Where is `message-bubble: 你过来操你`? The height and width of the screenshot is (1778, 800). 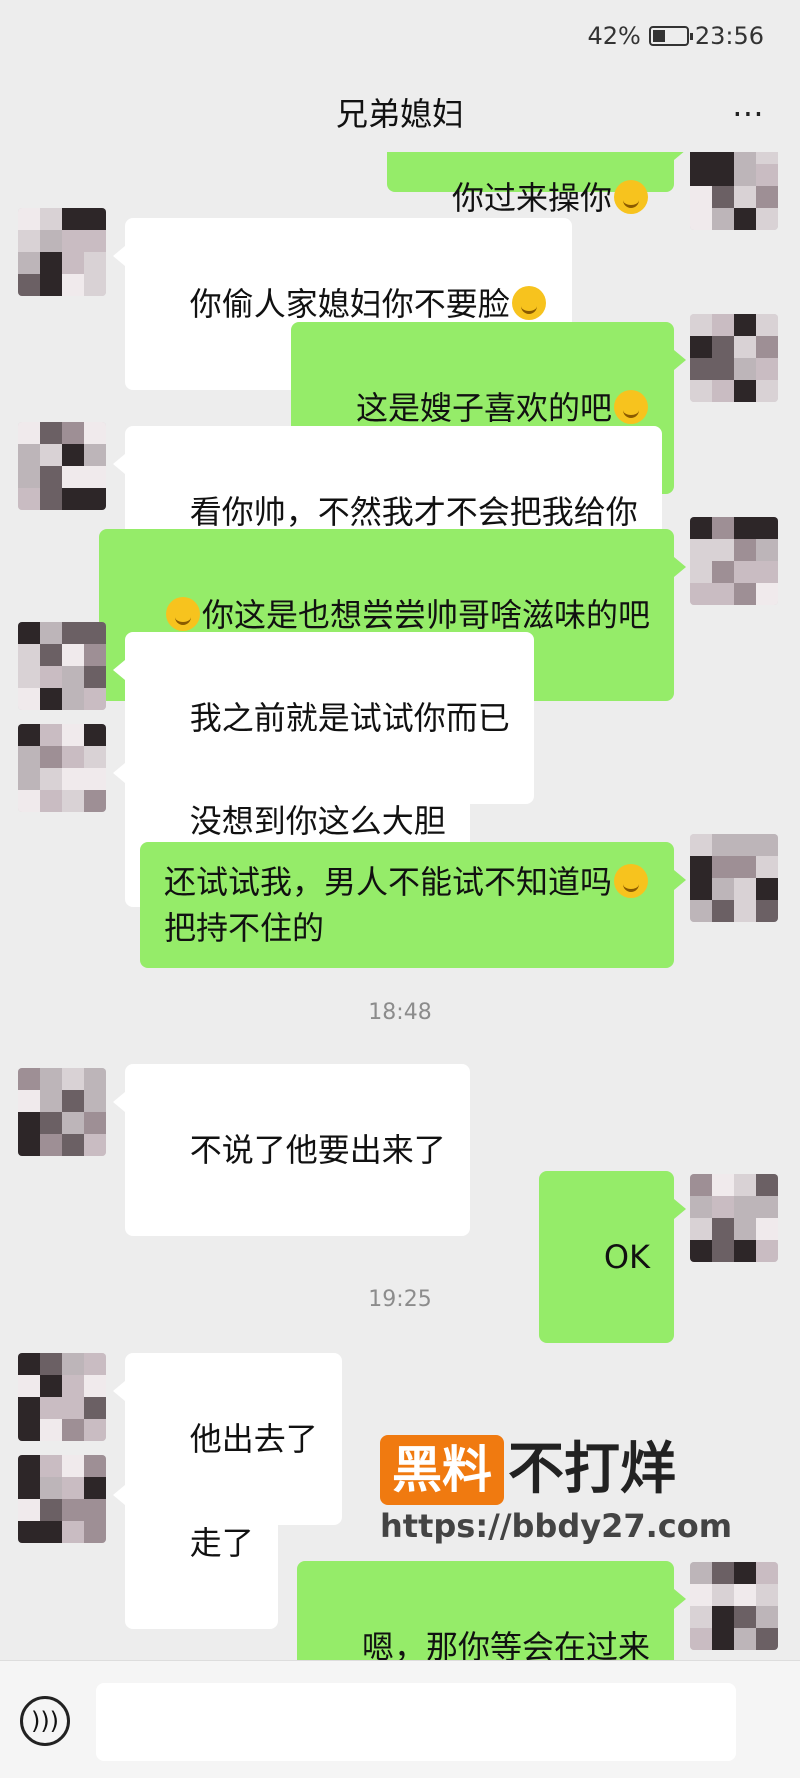
message-bubble: 你过来操你 is located at coordinates (536, 184).